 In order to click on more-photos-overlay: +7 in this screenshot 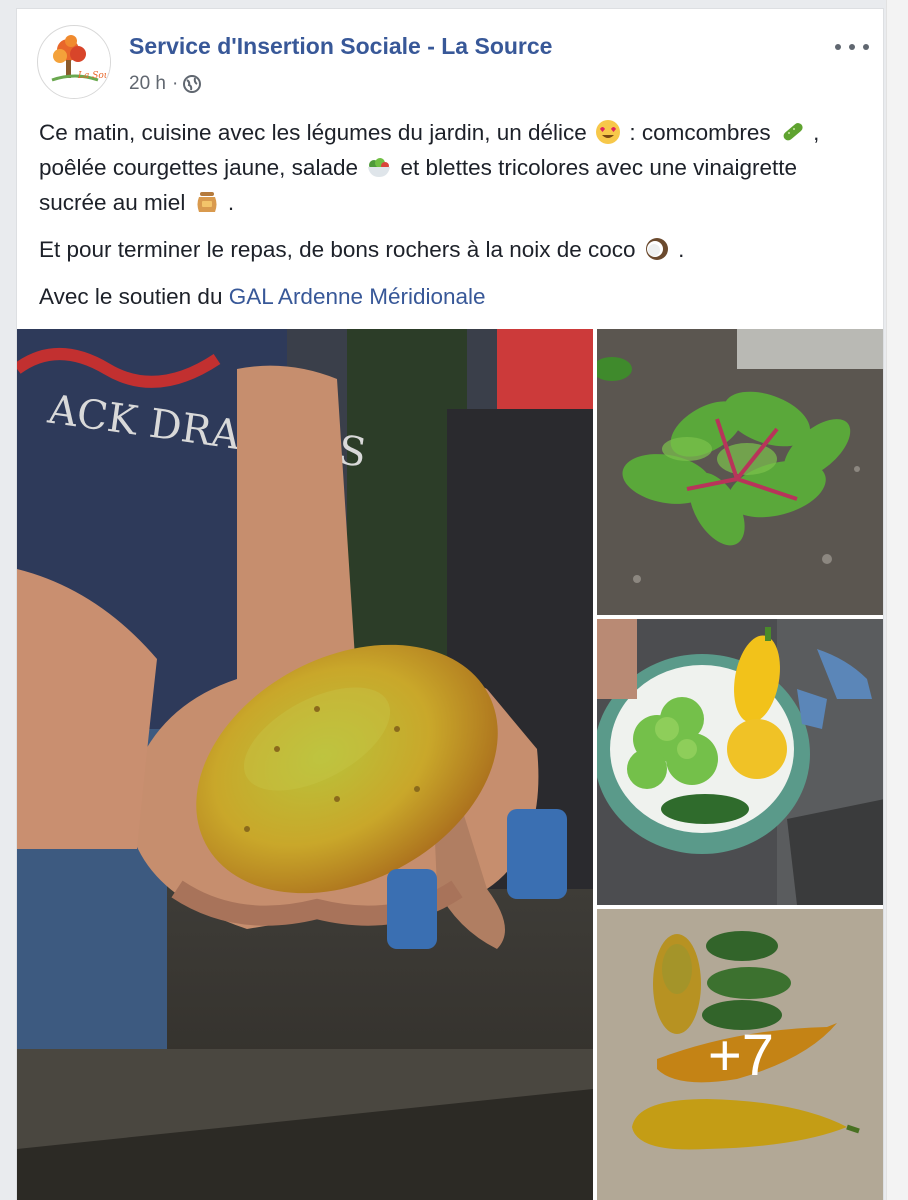, I will do `click(740, 1054)`.